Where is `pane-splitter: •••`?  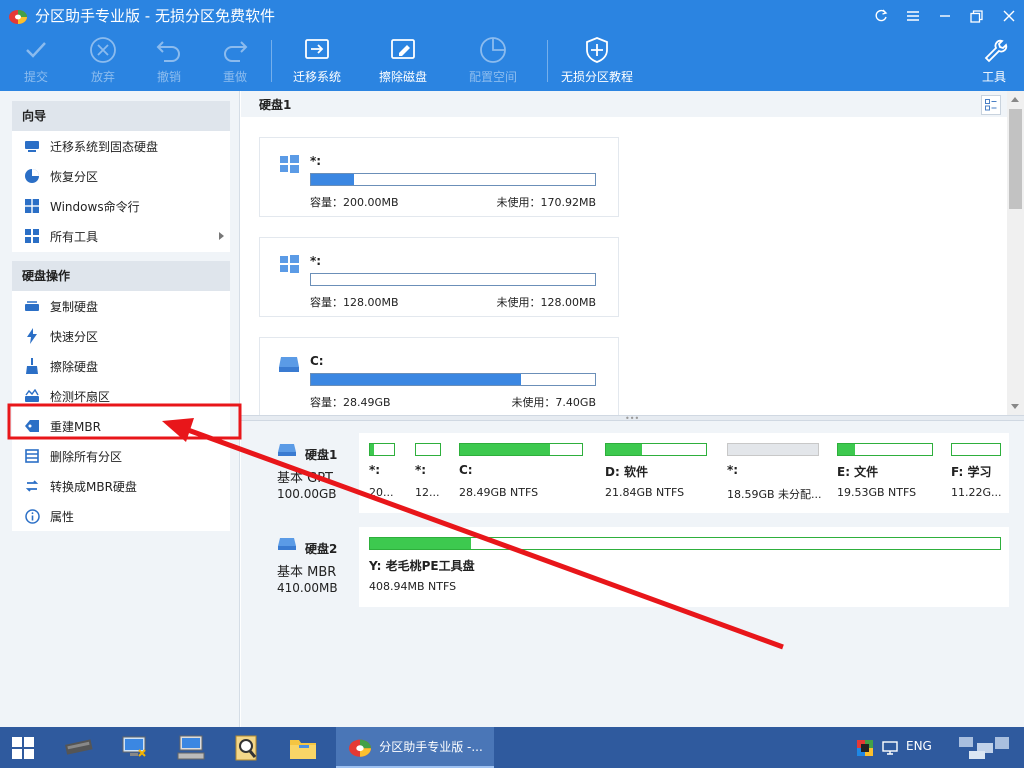
pane-splitter: ••• is located at coordinates (632, 419).